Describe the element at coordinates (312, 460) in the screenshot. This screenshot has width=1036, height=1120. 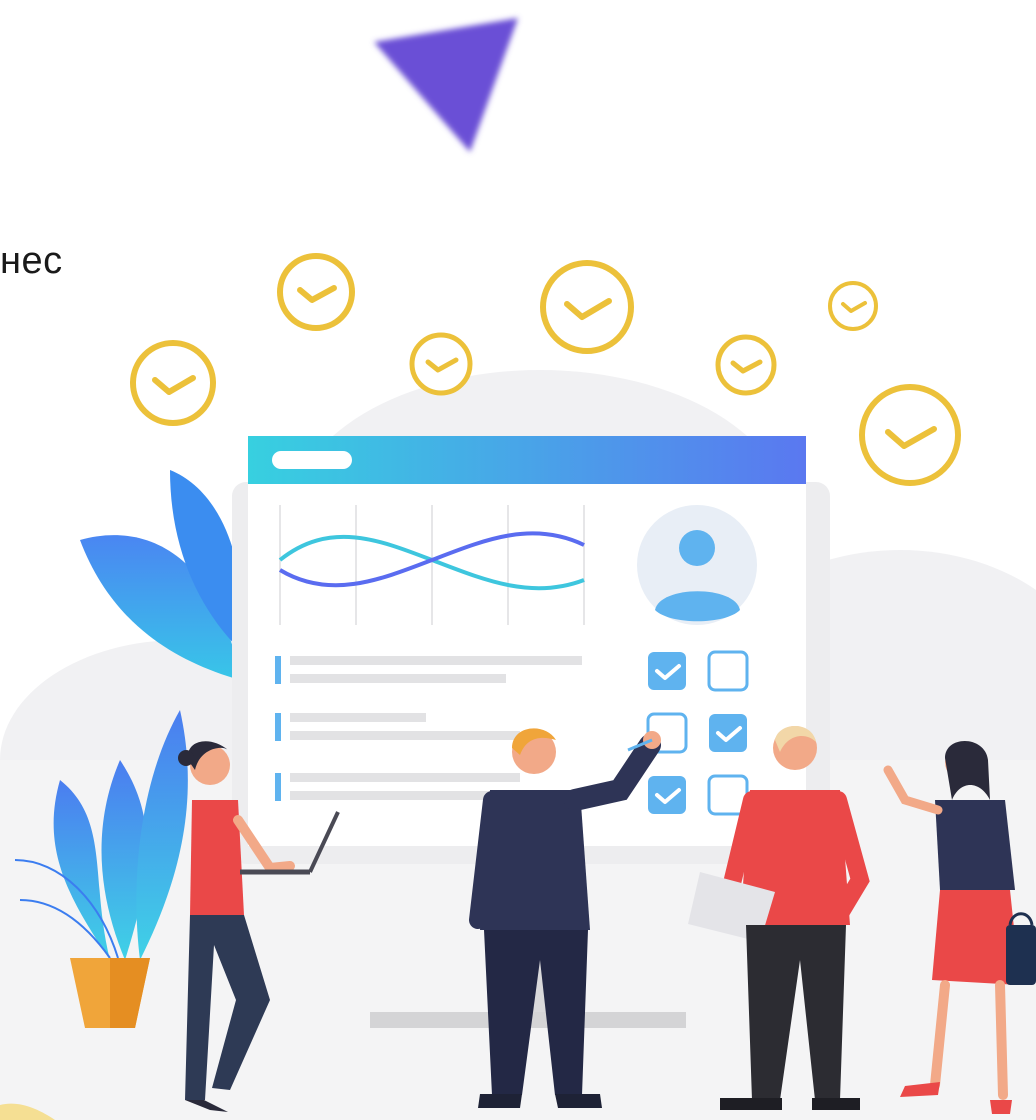
I see `window-title-pill` at that location.